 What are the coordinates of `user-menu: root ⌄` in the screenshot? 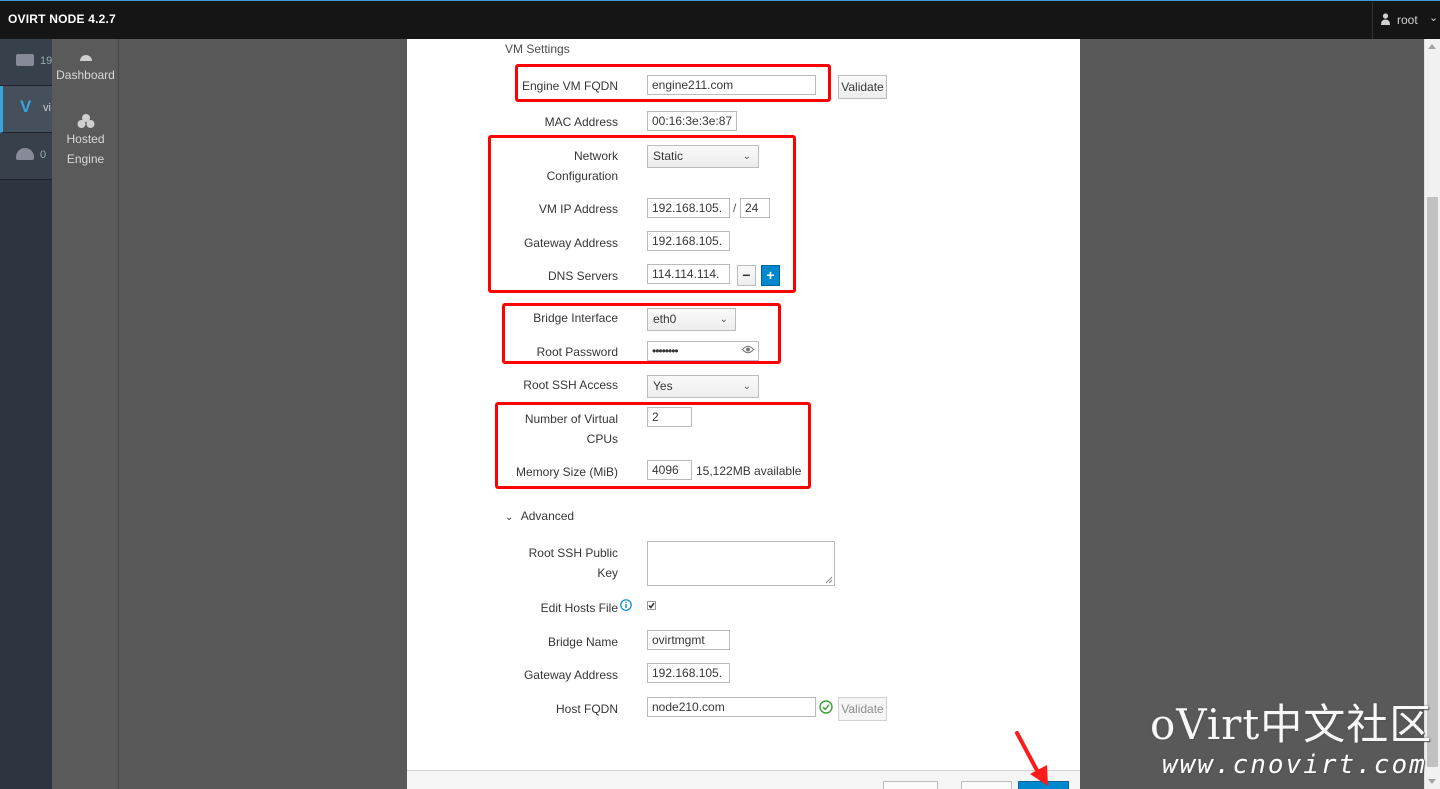 It's located at (1406, 20).